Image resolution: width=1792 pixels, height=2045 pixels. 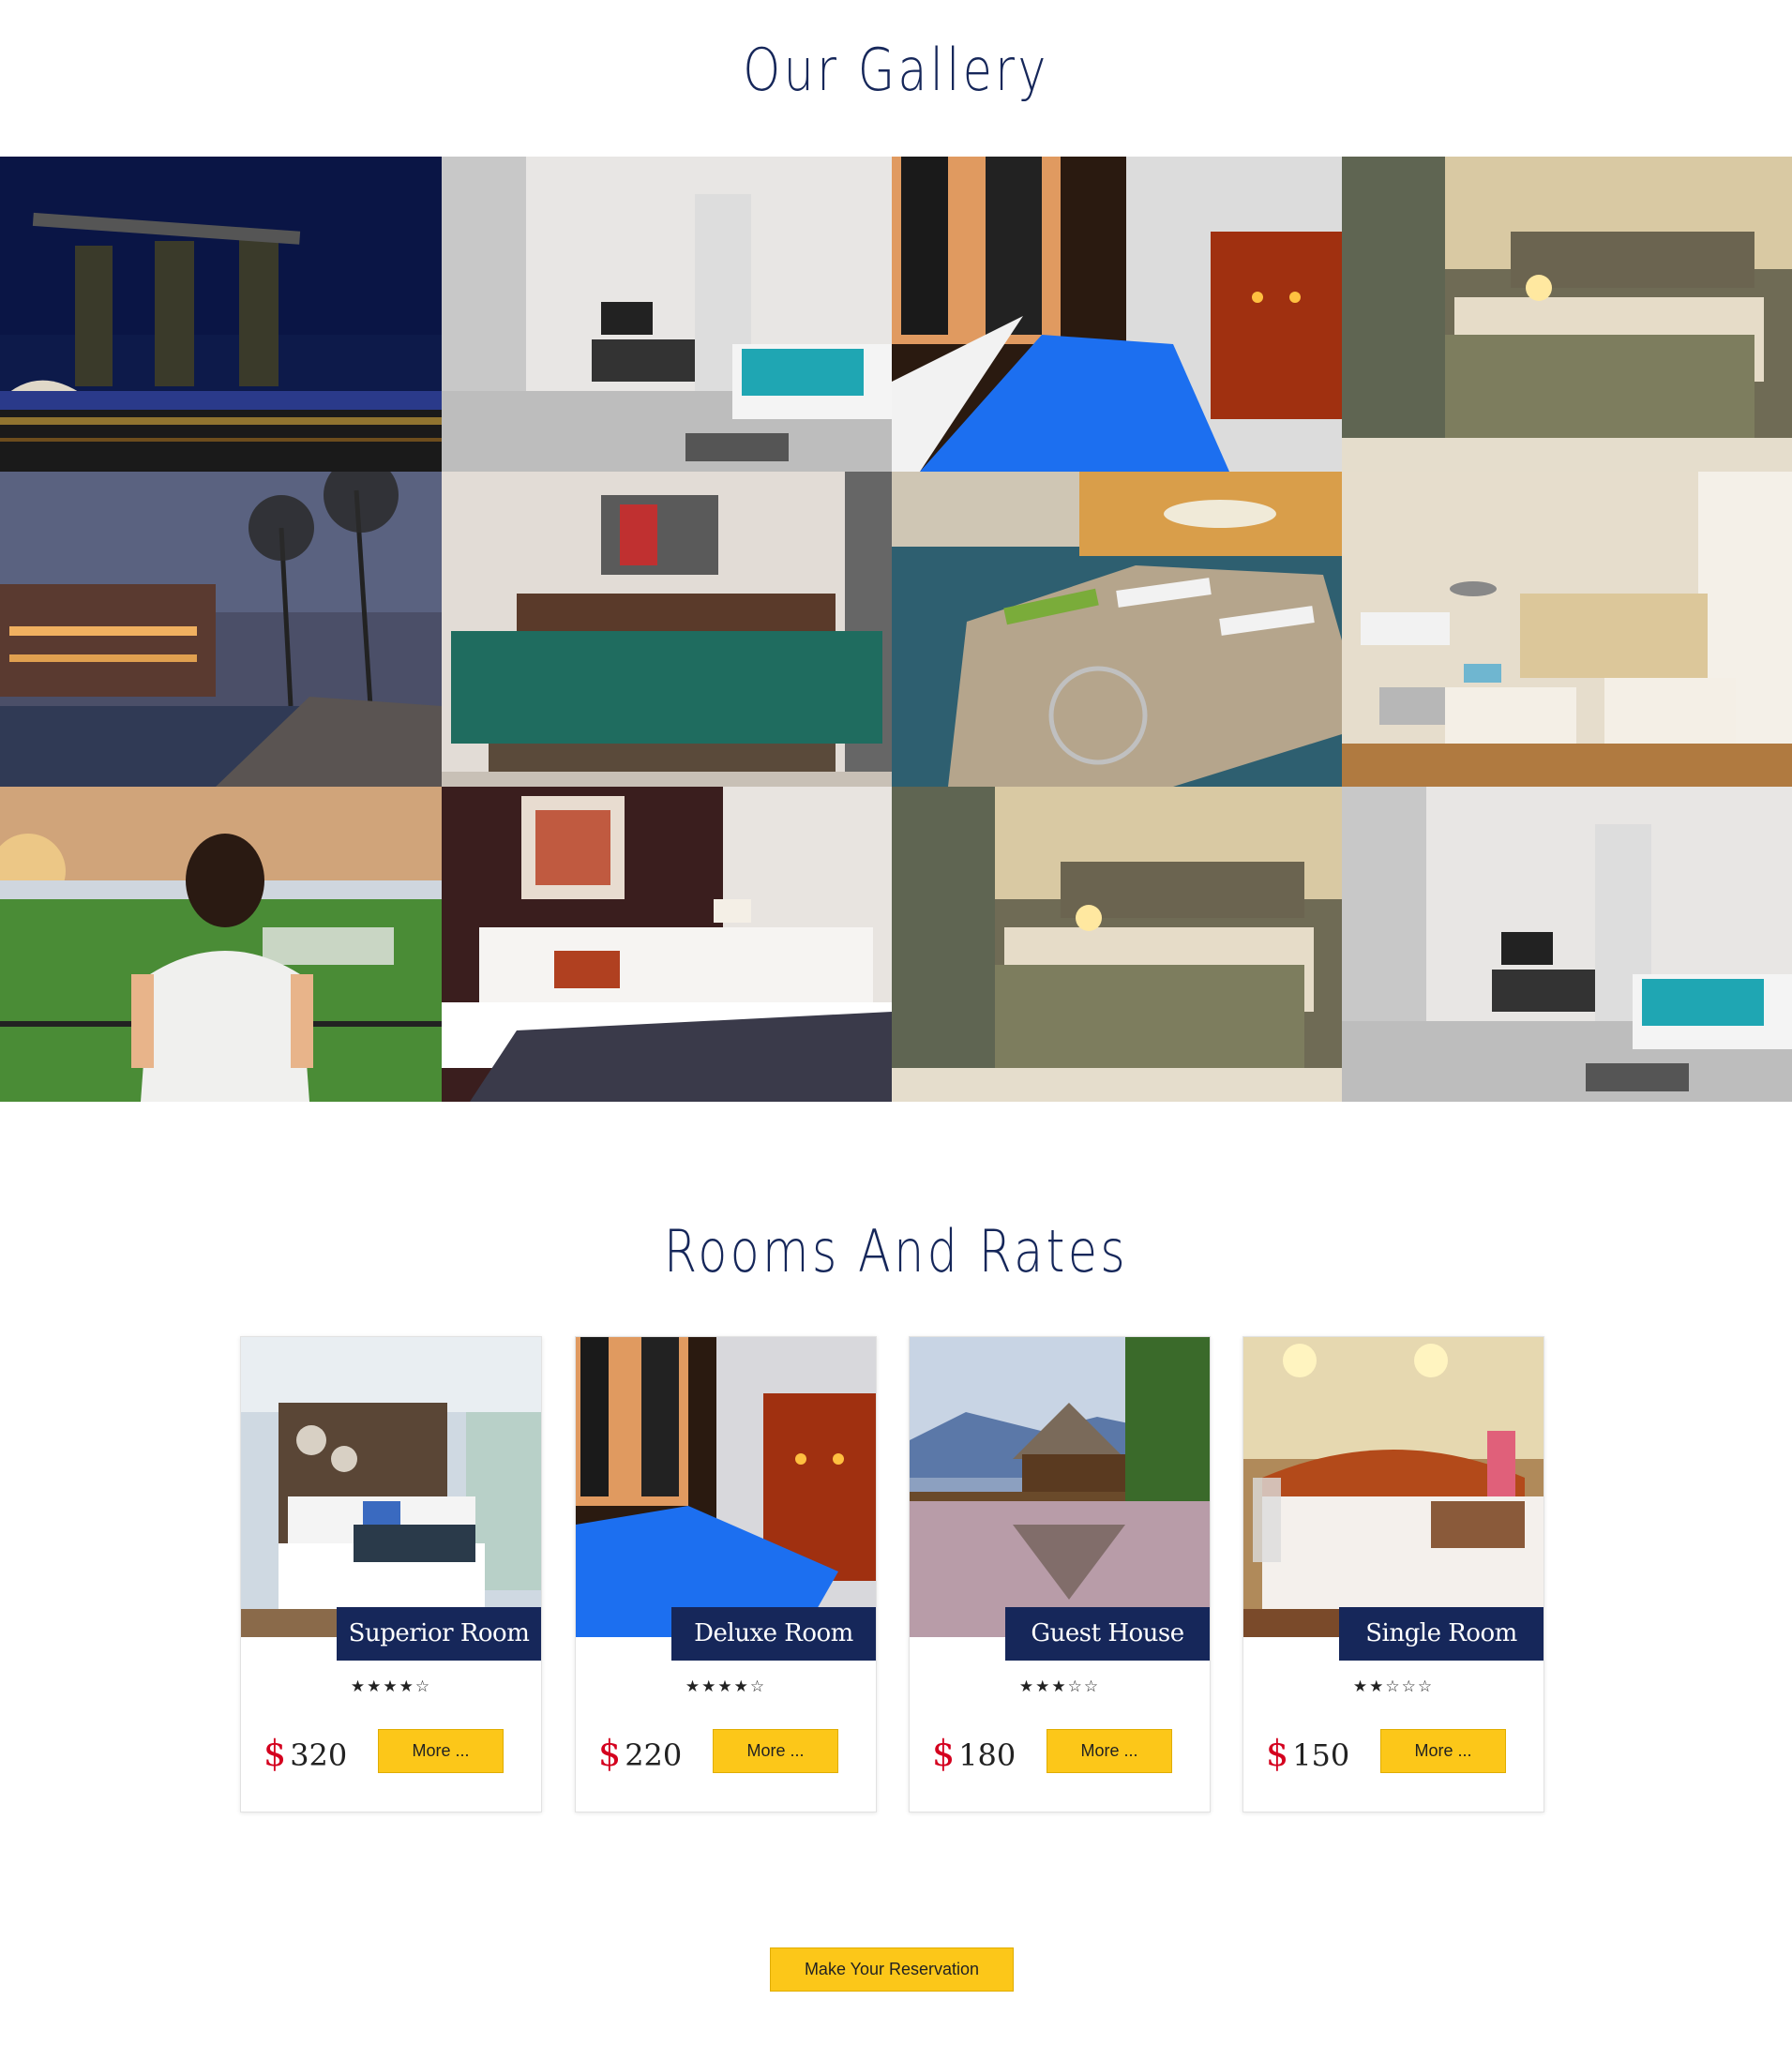 What do you see at coordinates (221, 629) in the screenshot?
I see `gallery-image-resort-palms` at bounding box center [221, 629].